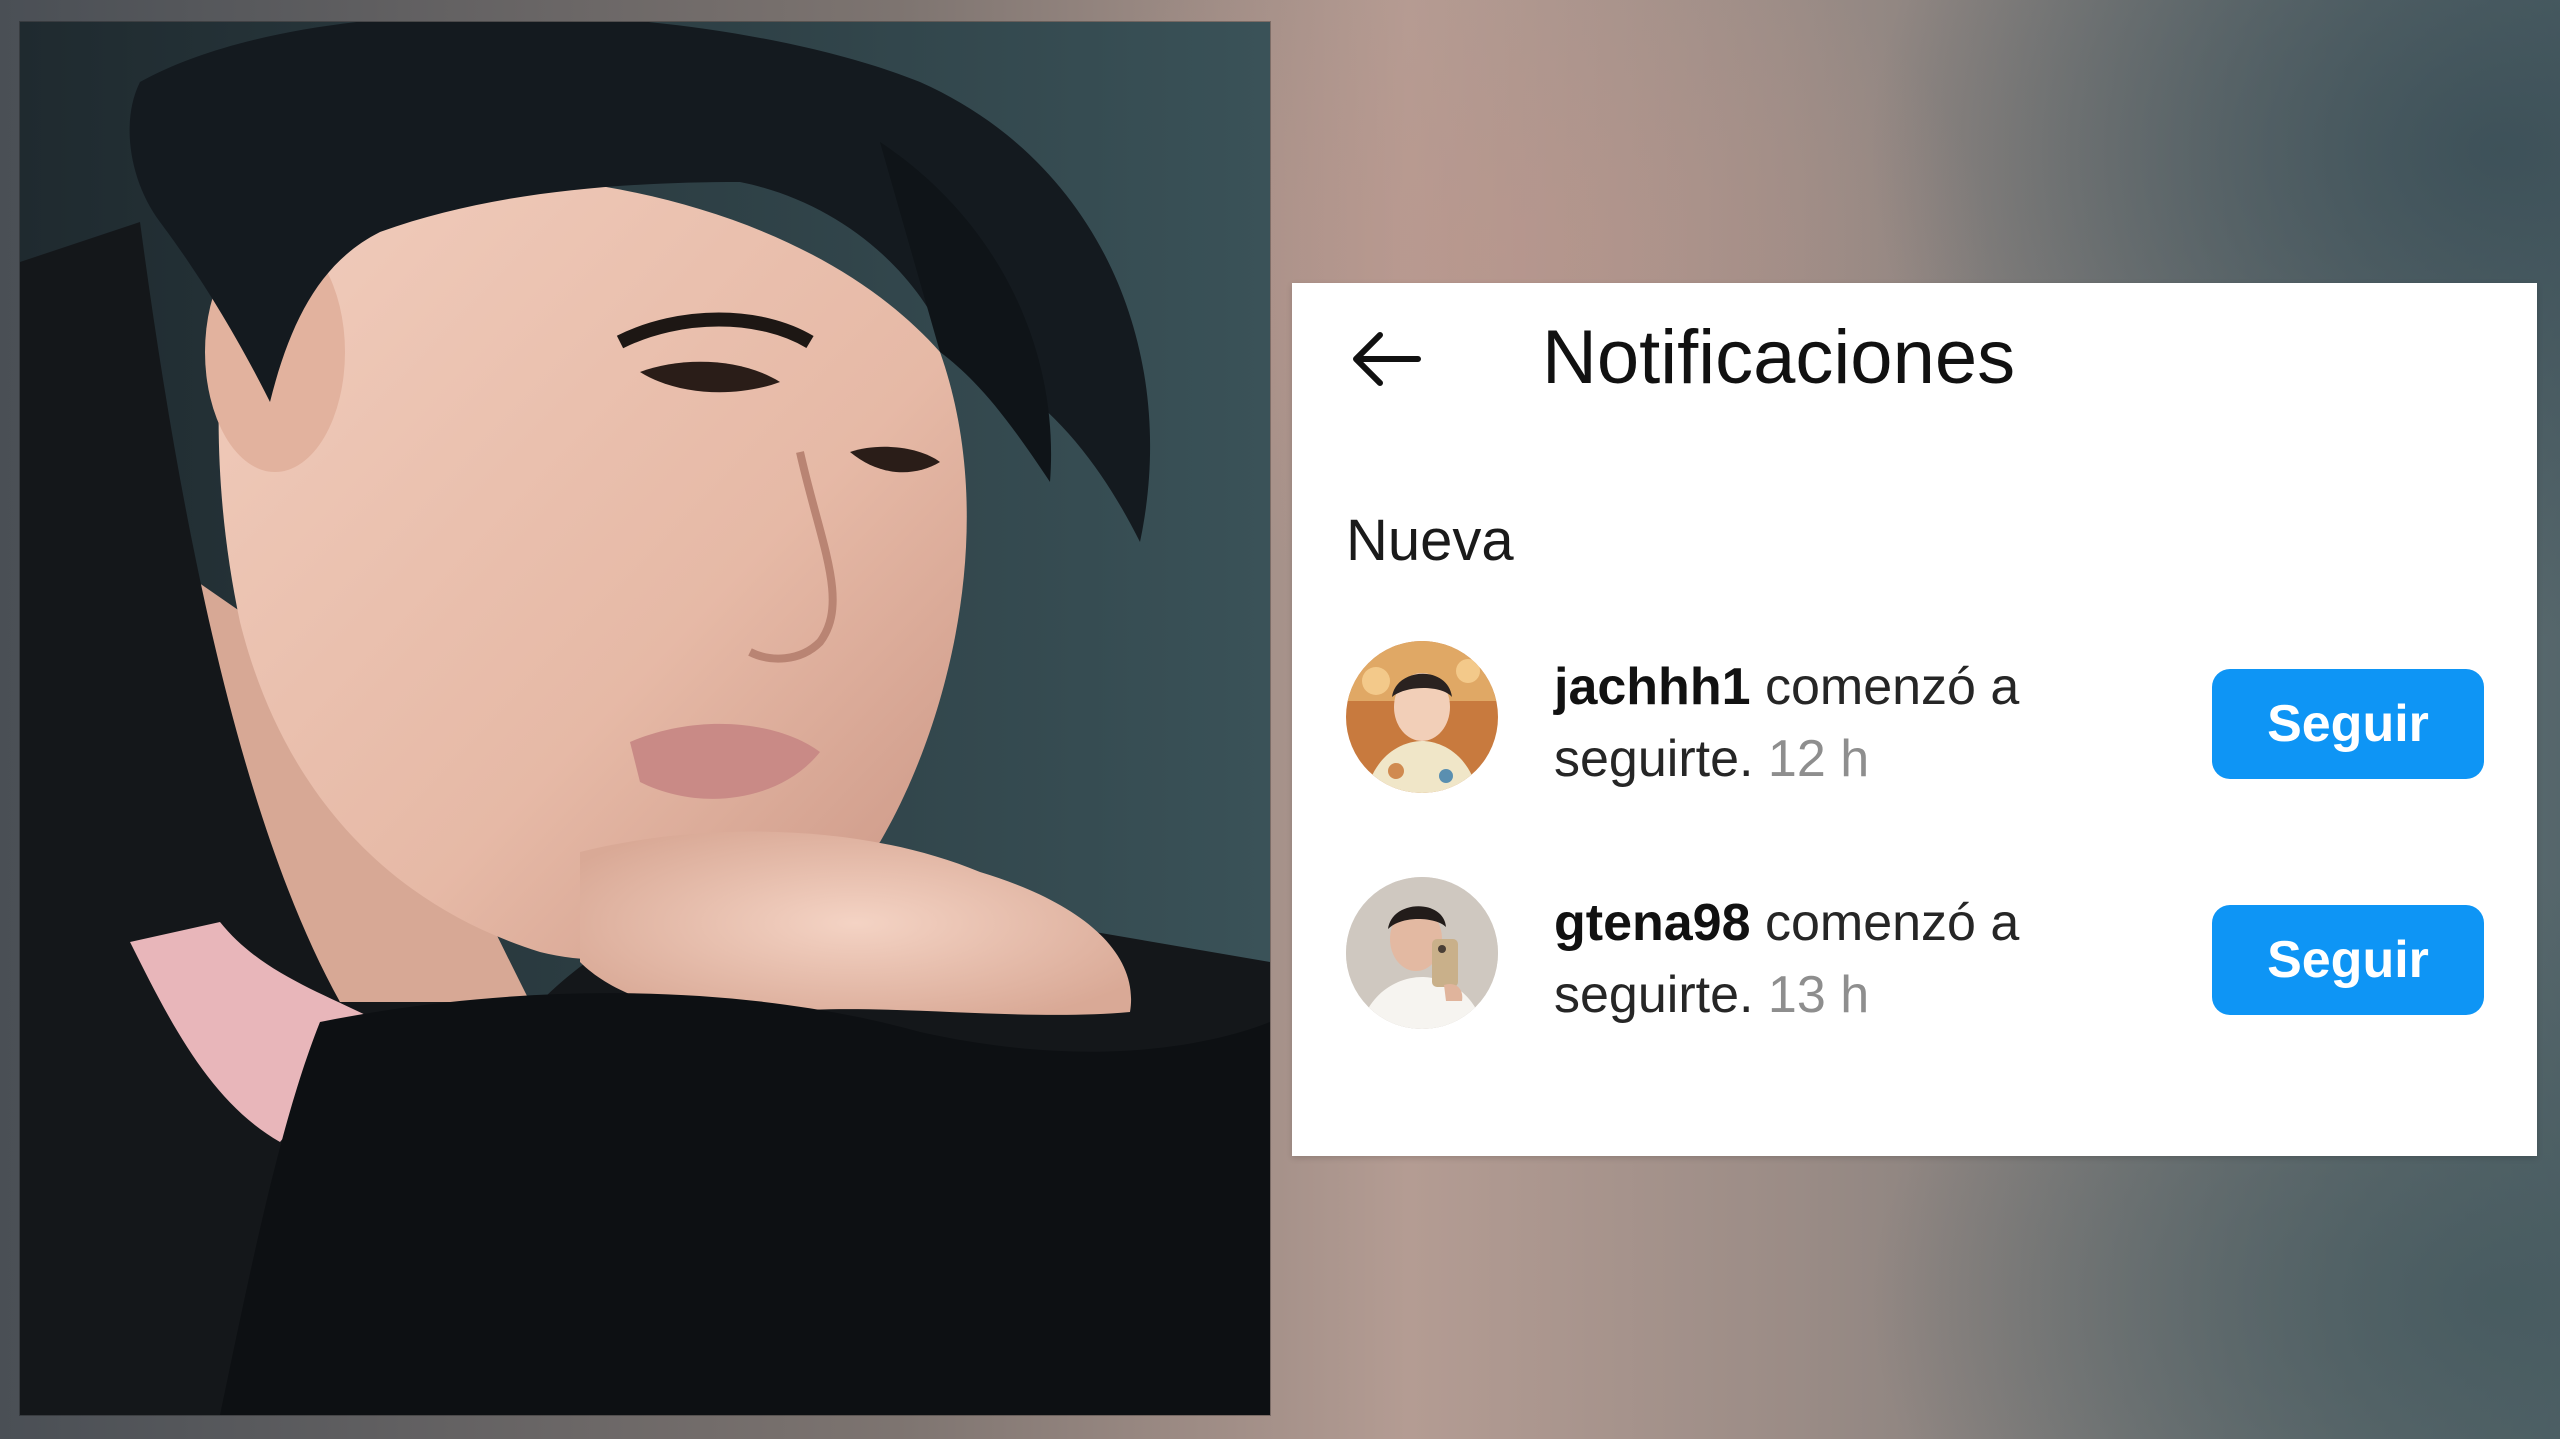 This screenshot has height=1439, width=2560. I want to click on notification-row: jachhh1 comenzó a seguirte. 12 h Seguir, so click(1914, 721).